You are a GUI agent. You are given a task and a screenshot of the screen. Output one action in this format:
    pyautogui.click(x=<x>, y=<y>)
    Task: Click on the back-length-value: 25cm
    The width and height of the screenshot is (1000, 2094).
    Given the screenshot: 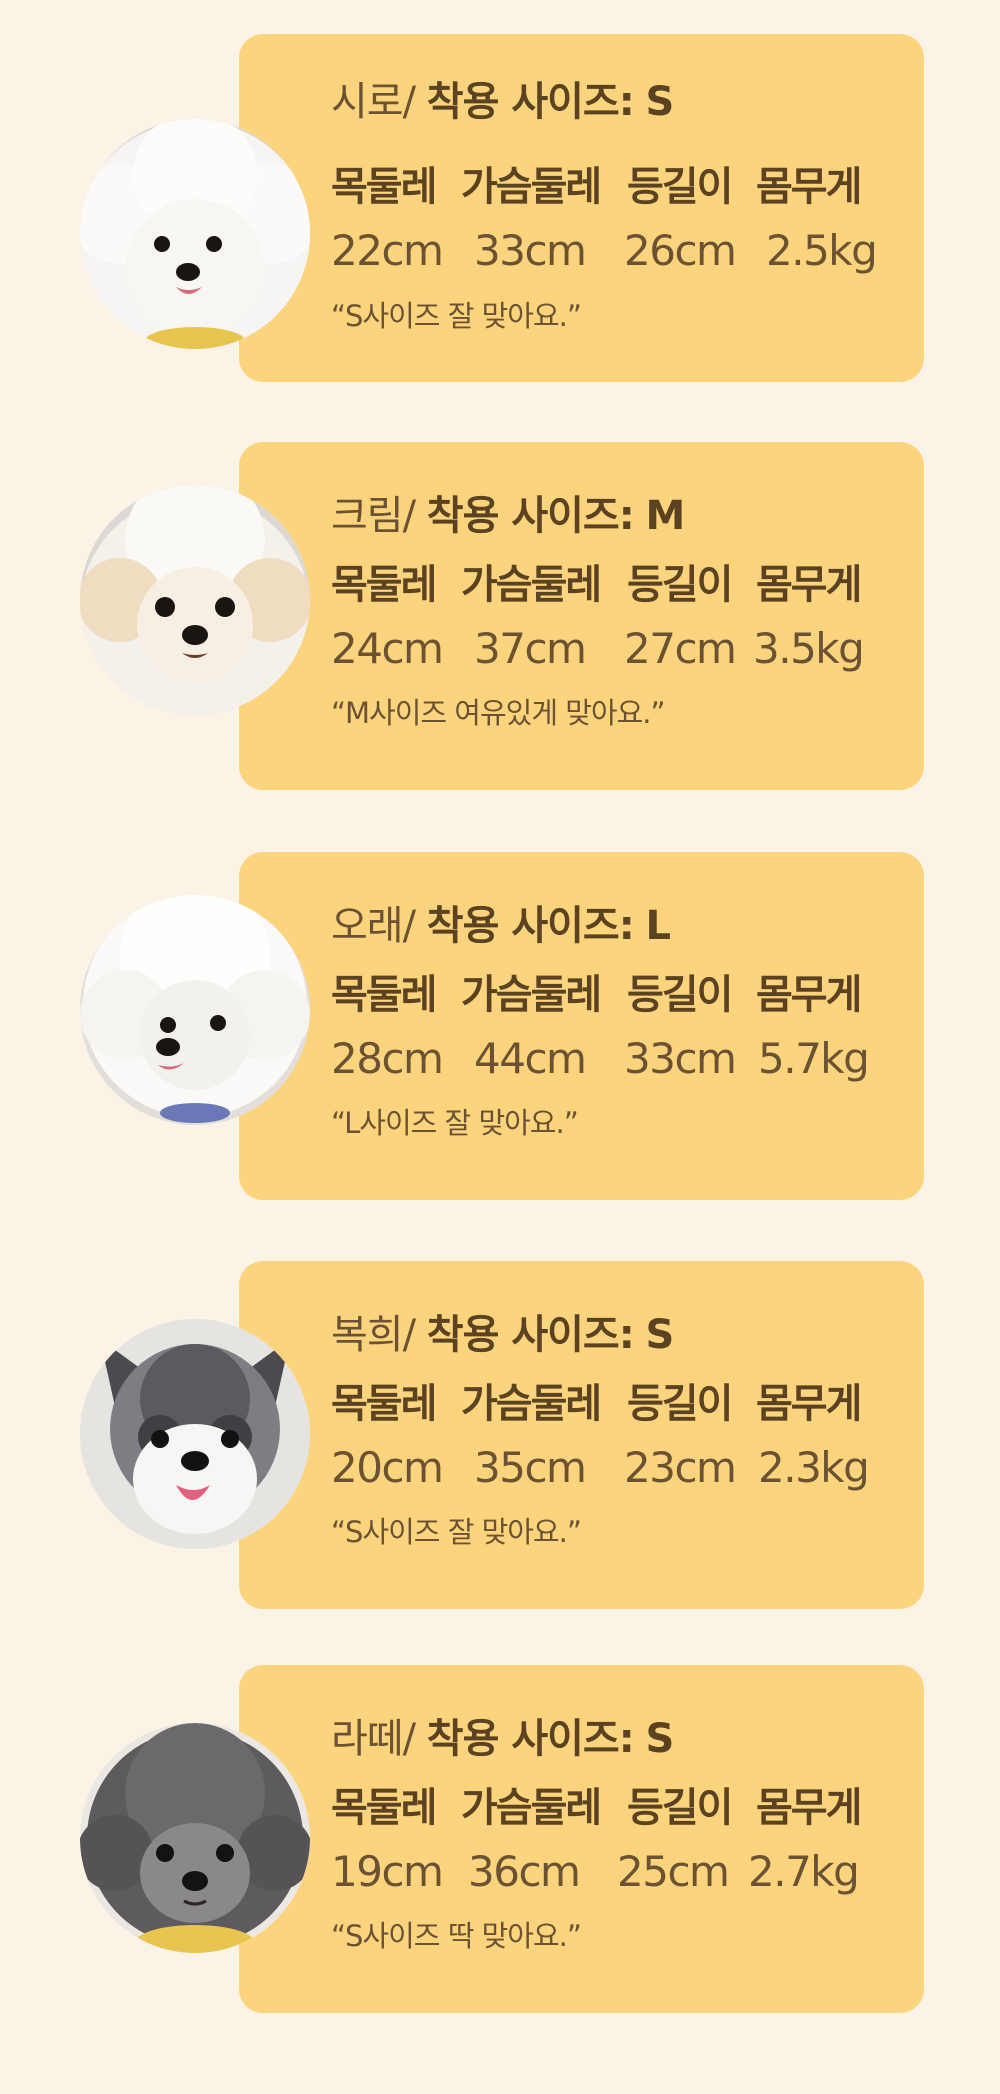 What is the action you would take?
    pyautogui.click(x=673, y=1871)
    